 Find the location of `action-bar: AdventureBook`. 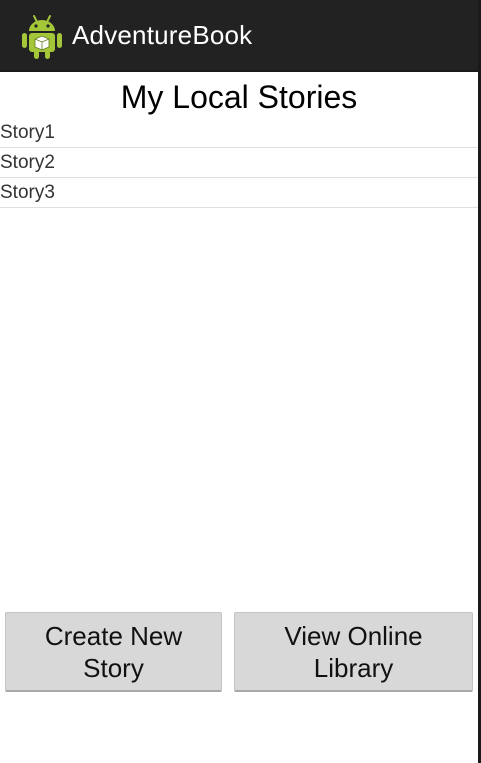

action-bar: AdventureBook is located at coordinates (239, 36).